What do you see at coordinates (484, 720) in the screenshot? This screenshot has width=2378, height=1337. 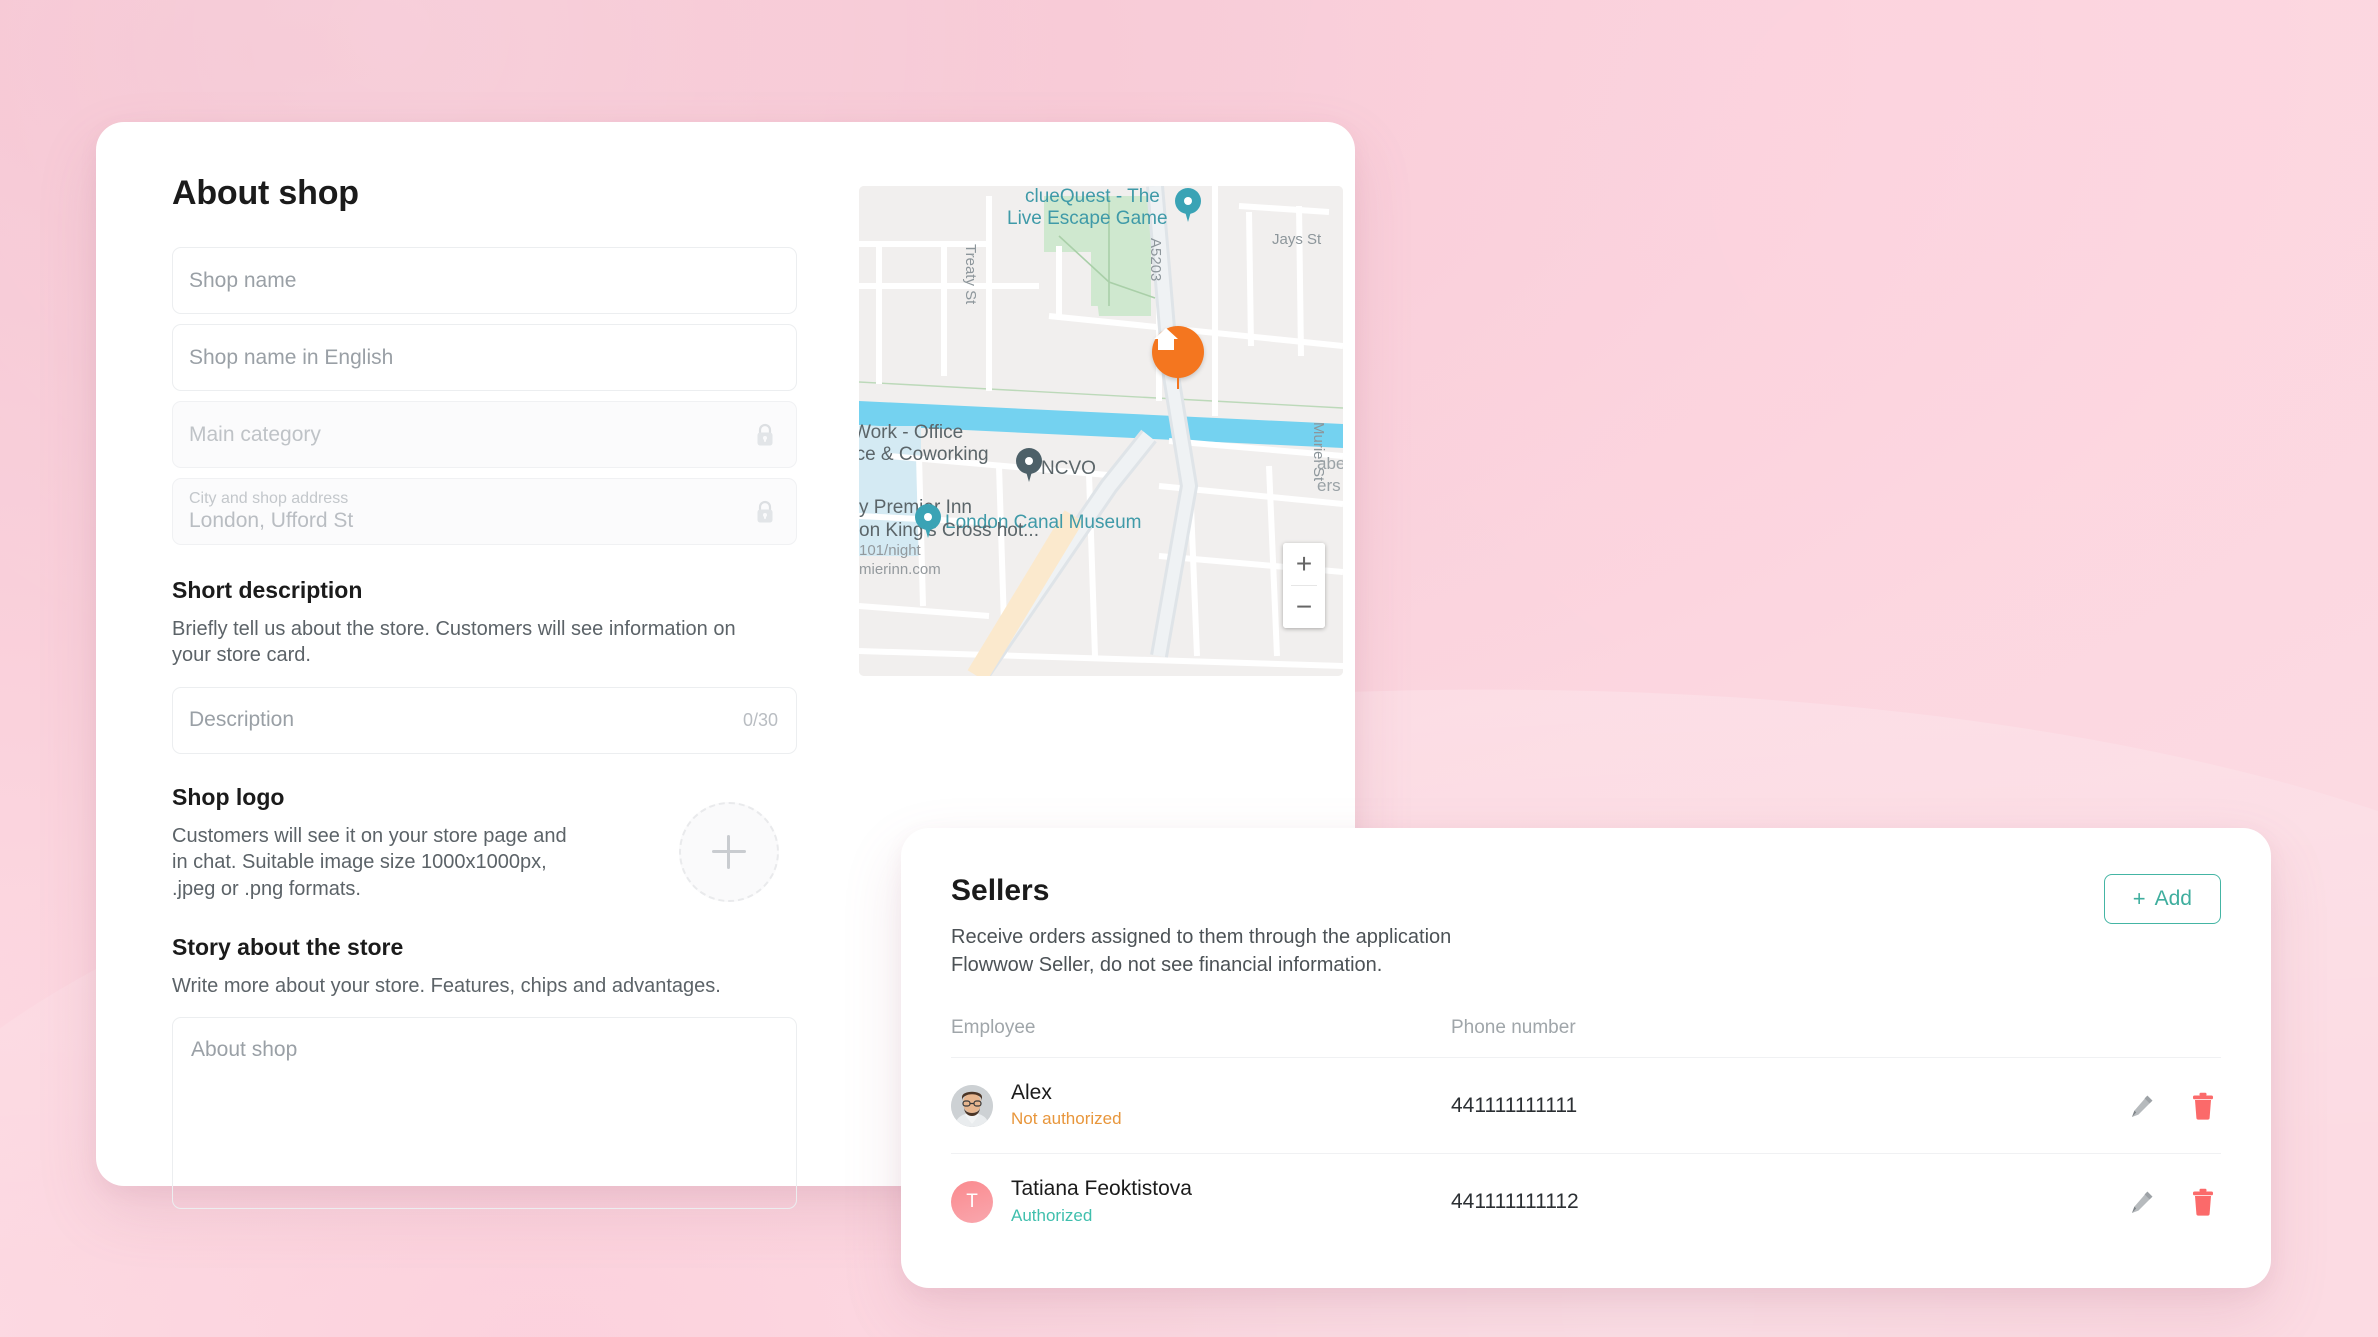 I see `description-input: Description 0/30` at bounding box center [484, 720].